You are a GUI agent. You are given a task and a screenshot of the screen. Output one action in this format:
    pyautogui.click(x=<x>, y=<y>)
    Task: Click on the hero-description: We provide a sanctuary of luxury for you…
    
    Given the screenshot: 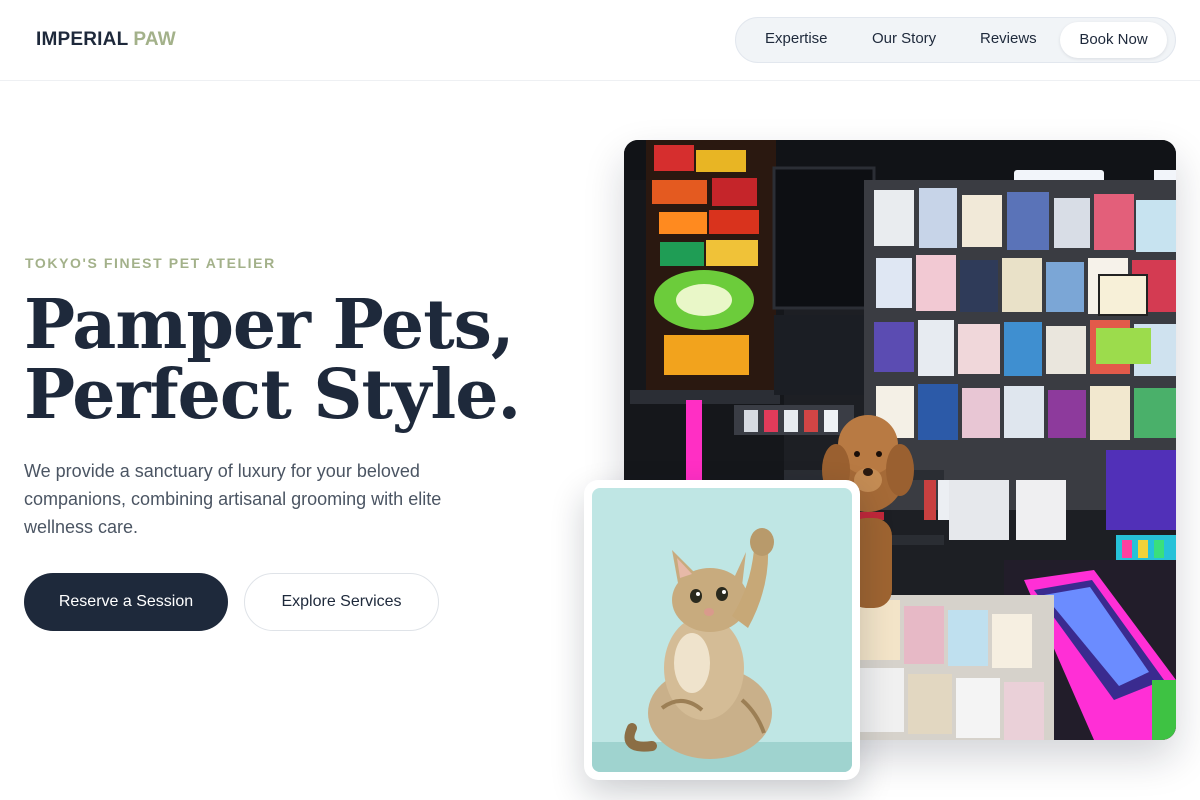 What is the action you would take?
    pyautogui.click(x=233, y=499)
    